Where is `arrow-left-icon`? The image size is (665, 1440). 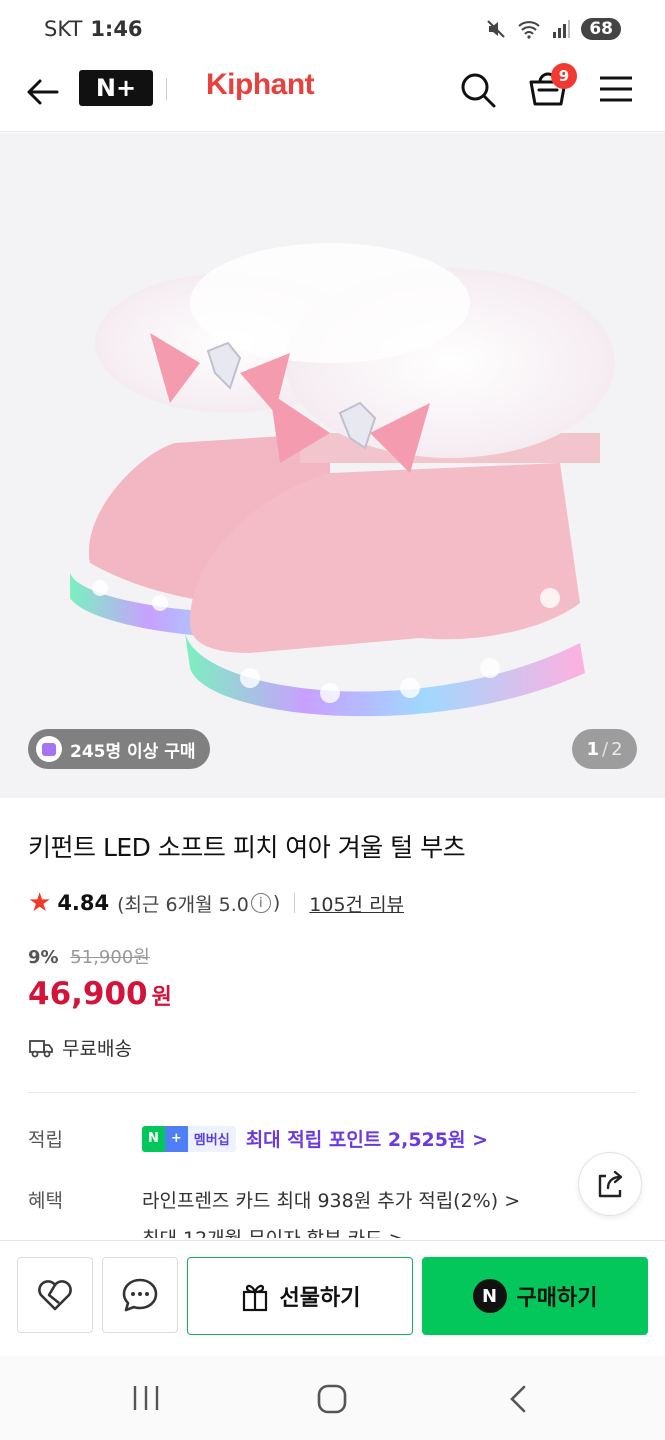
arrow-left-icon is located at coordinates (43, 92).